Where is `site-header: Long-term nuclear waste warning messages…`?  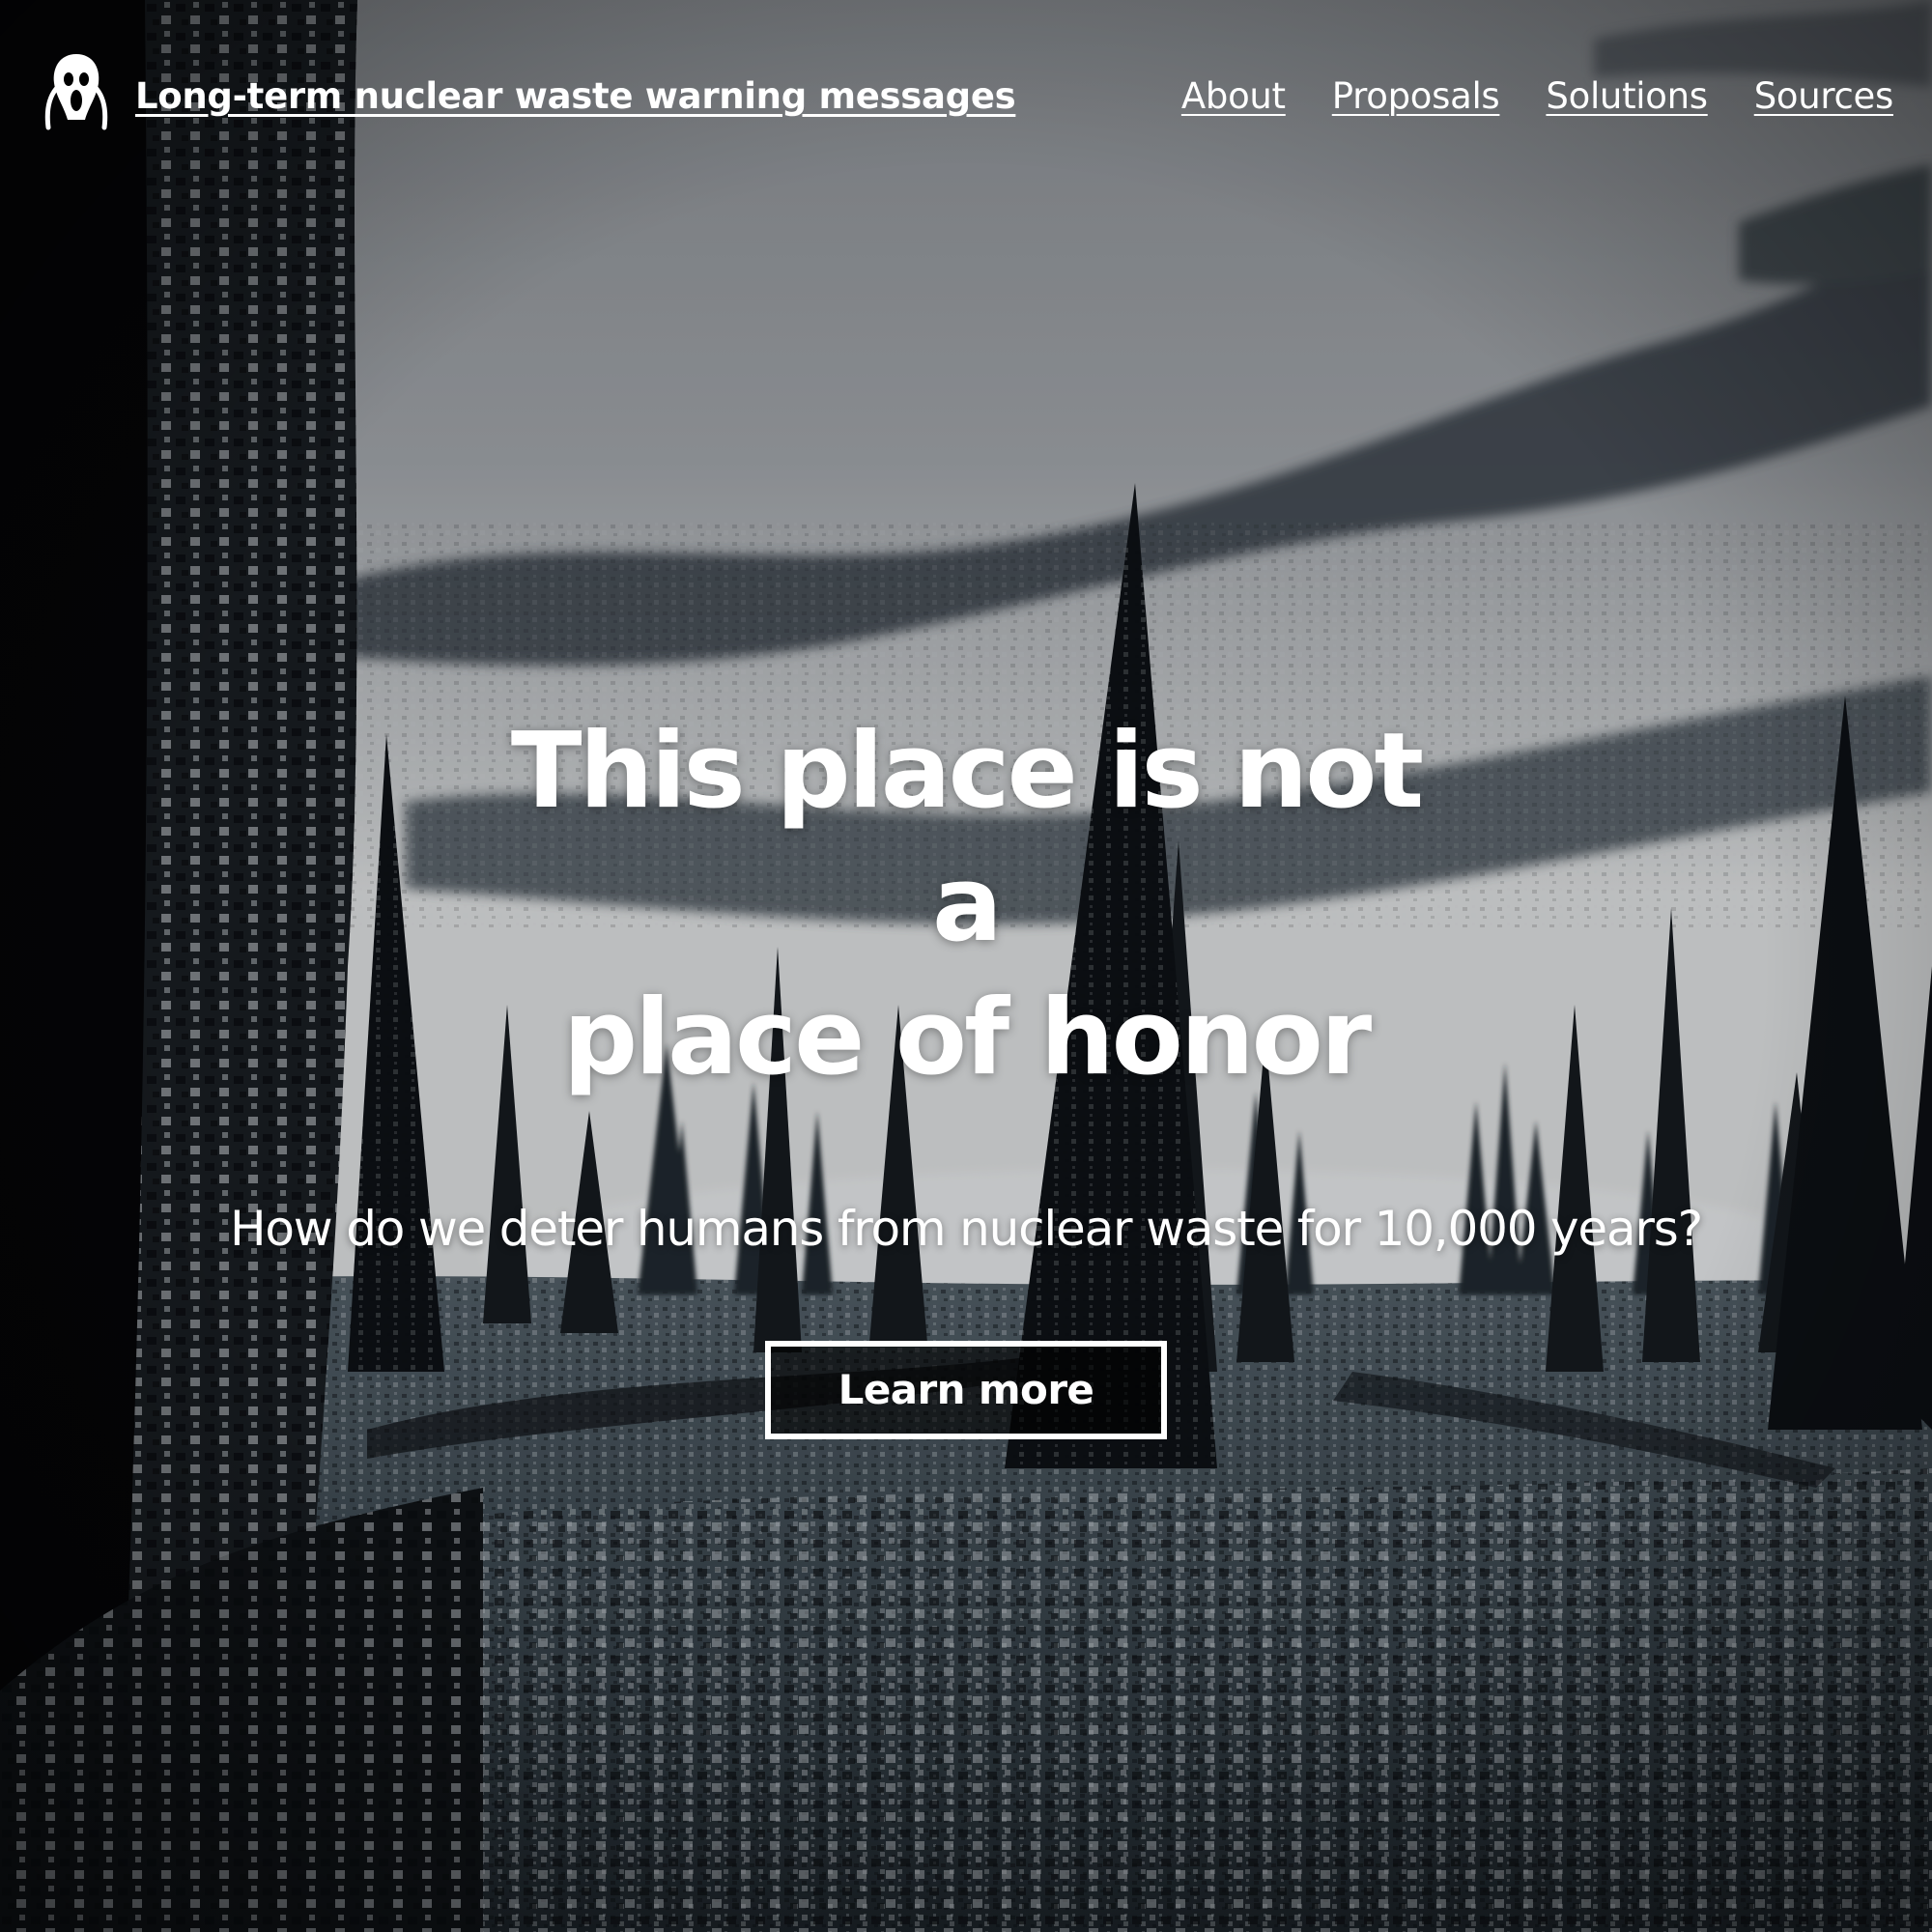
site-header: Long-term nuclear waste warning messages… is located at coordinates (966, 101).